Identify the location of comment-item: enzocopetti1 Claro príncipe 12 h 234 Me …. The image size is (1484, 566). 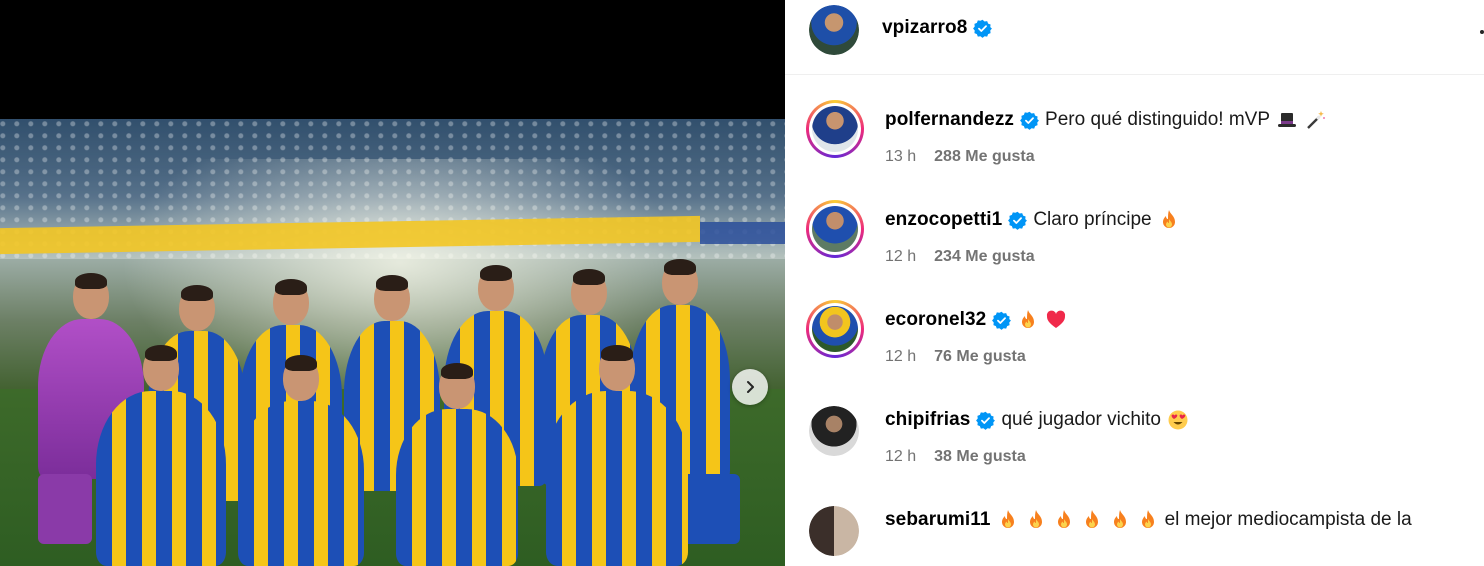
(1134, 240).